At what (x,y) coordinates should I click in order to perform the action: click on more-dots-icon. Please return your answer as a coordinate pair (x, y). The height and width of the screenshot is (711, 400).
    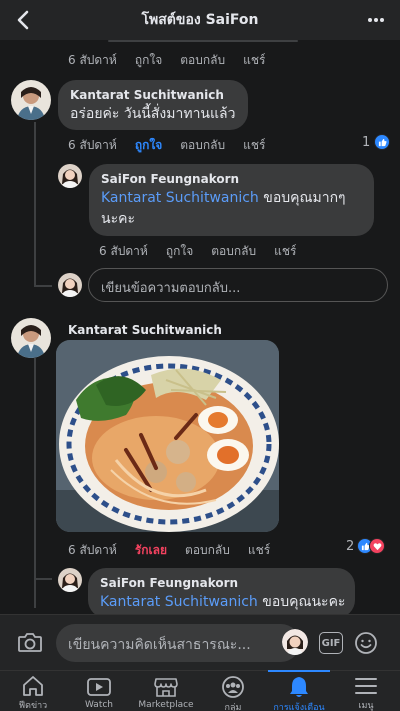
    Looking at the image, I should click on (376, 20).